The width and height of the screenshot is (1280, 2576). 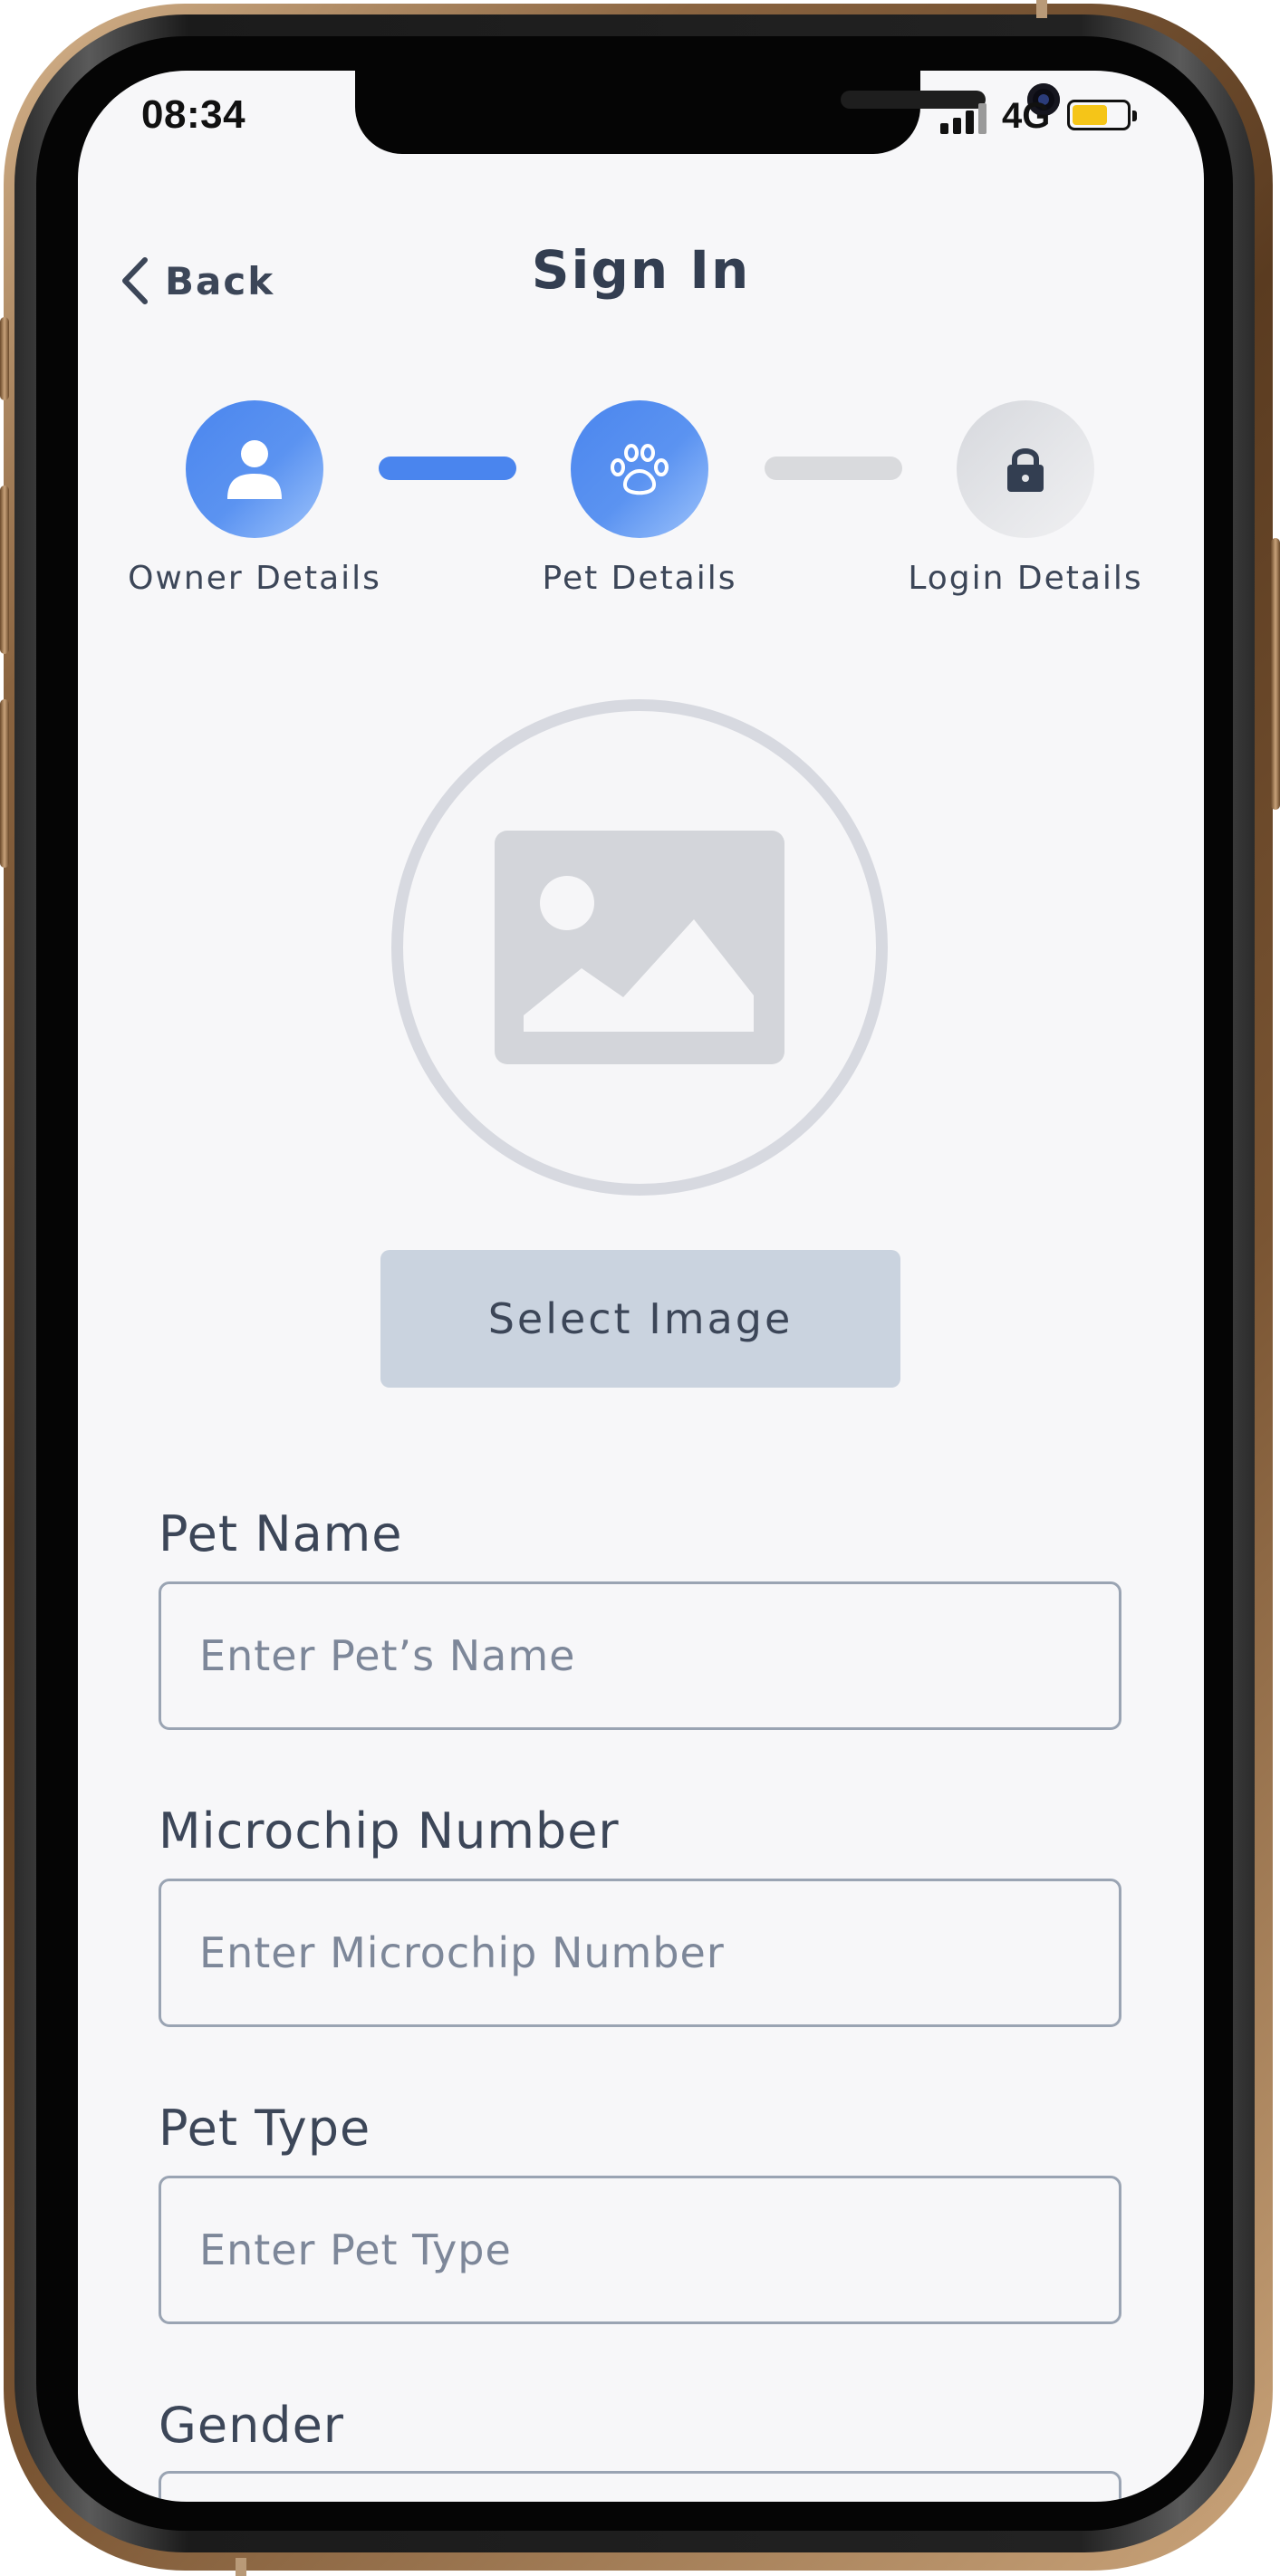 What do you see at coordinates (708, 112) in the screenshot?
I see `notch` at bounding box center [708, 112].